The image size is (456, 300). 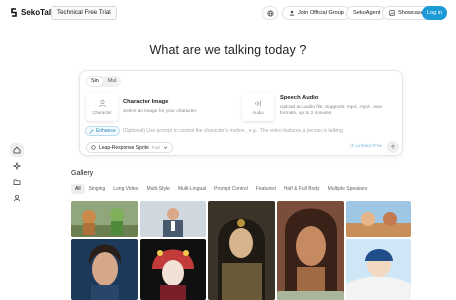 I want to click on language-button, so click(x=270, y=13).